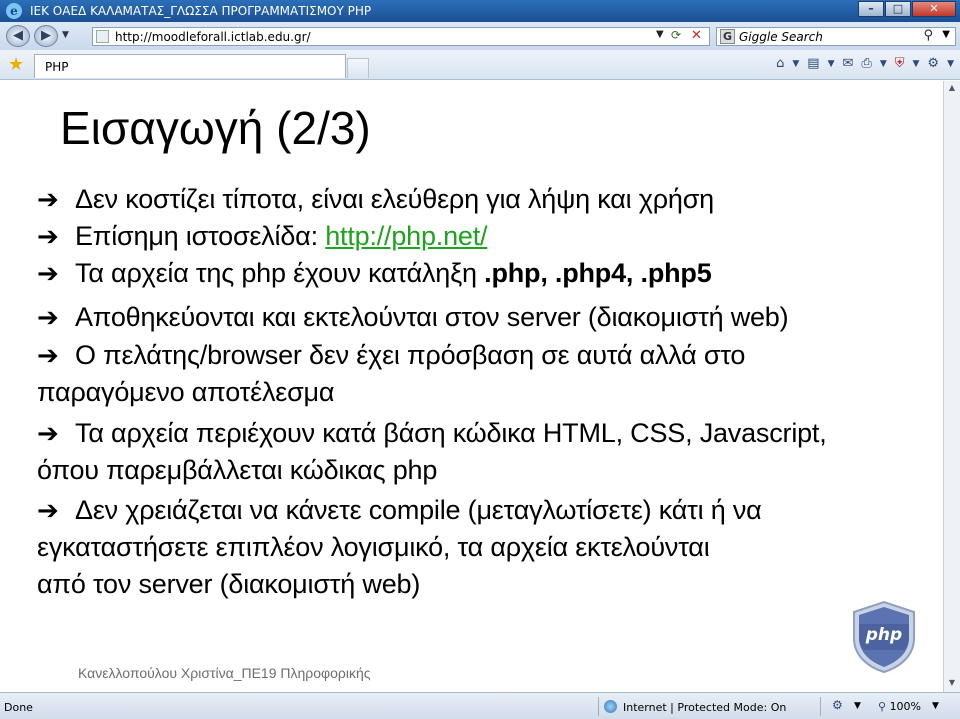 Image resolution: width=960 pixels, height=719 pixels. I want to click on globe-icon, so click(610, 706).